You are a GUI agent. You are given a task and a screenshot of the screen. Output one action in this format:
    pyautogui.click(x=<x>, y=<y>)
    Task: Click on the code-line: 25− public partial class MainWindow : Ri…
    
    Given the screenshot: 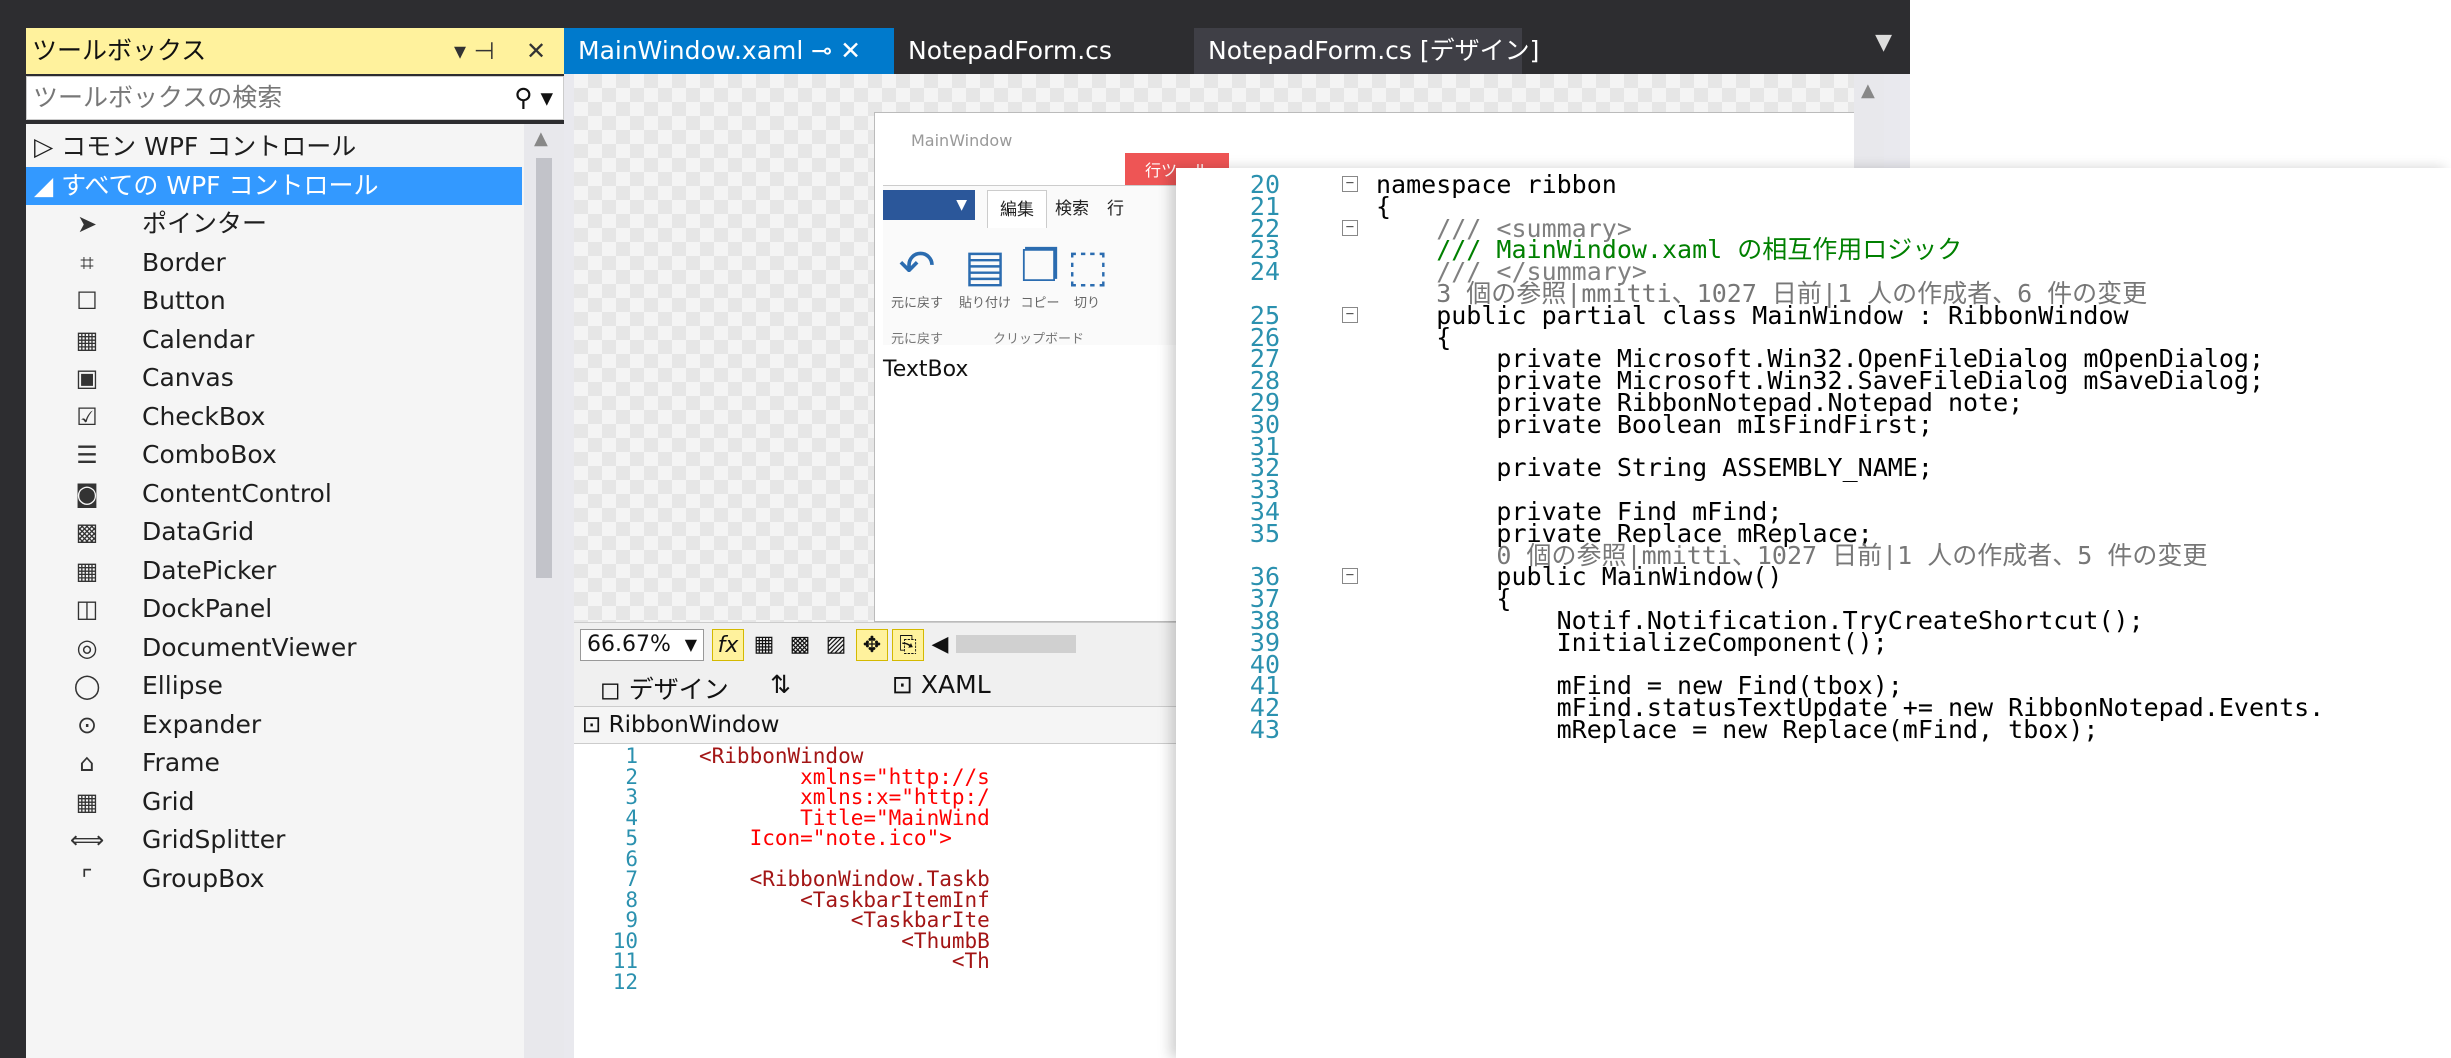 What is the action you would take?
    pyautogui.click(x=1813, y=315)
    